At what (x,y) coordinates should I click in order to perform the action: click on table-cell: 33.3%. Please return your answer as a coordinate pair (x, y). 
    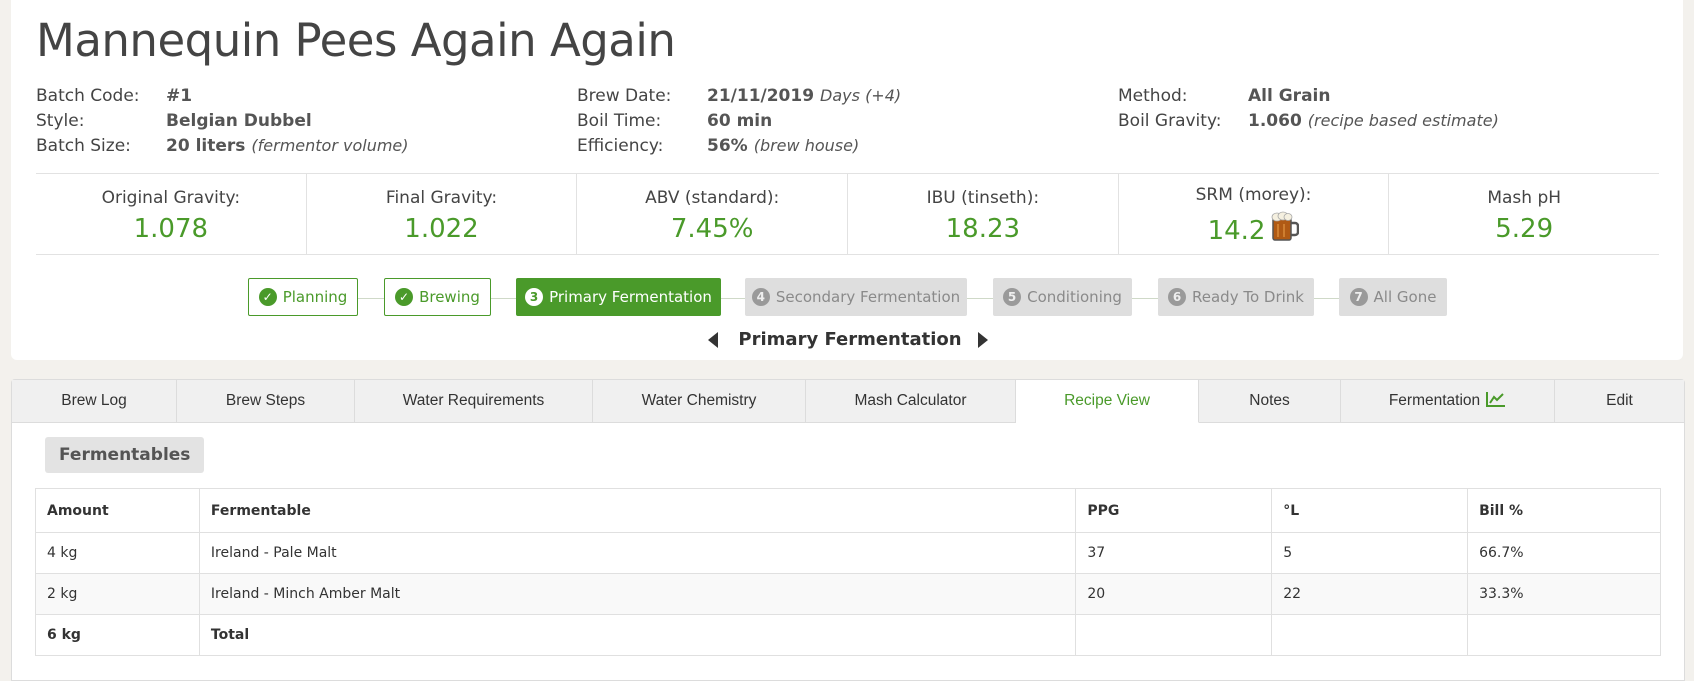
    Looking at the image, I should click on (1564, 594).